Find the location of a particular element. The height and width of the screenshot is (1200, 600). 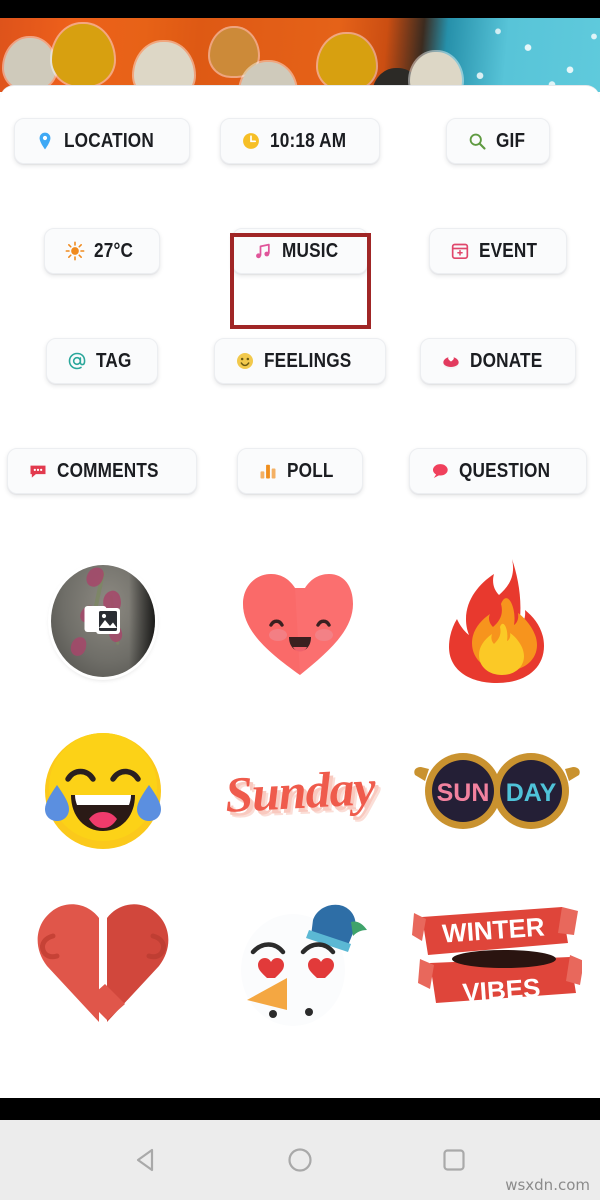

sunglasses-icon: SUN DAY is located at coordinates (497, 791).